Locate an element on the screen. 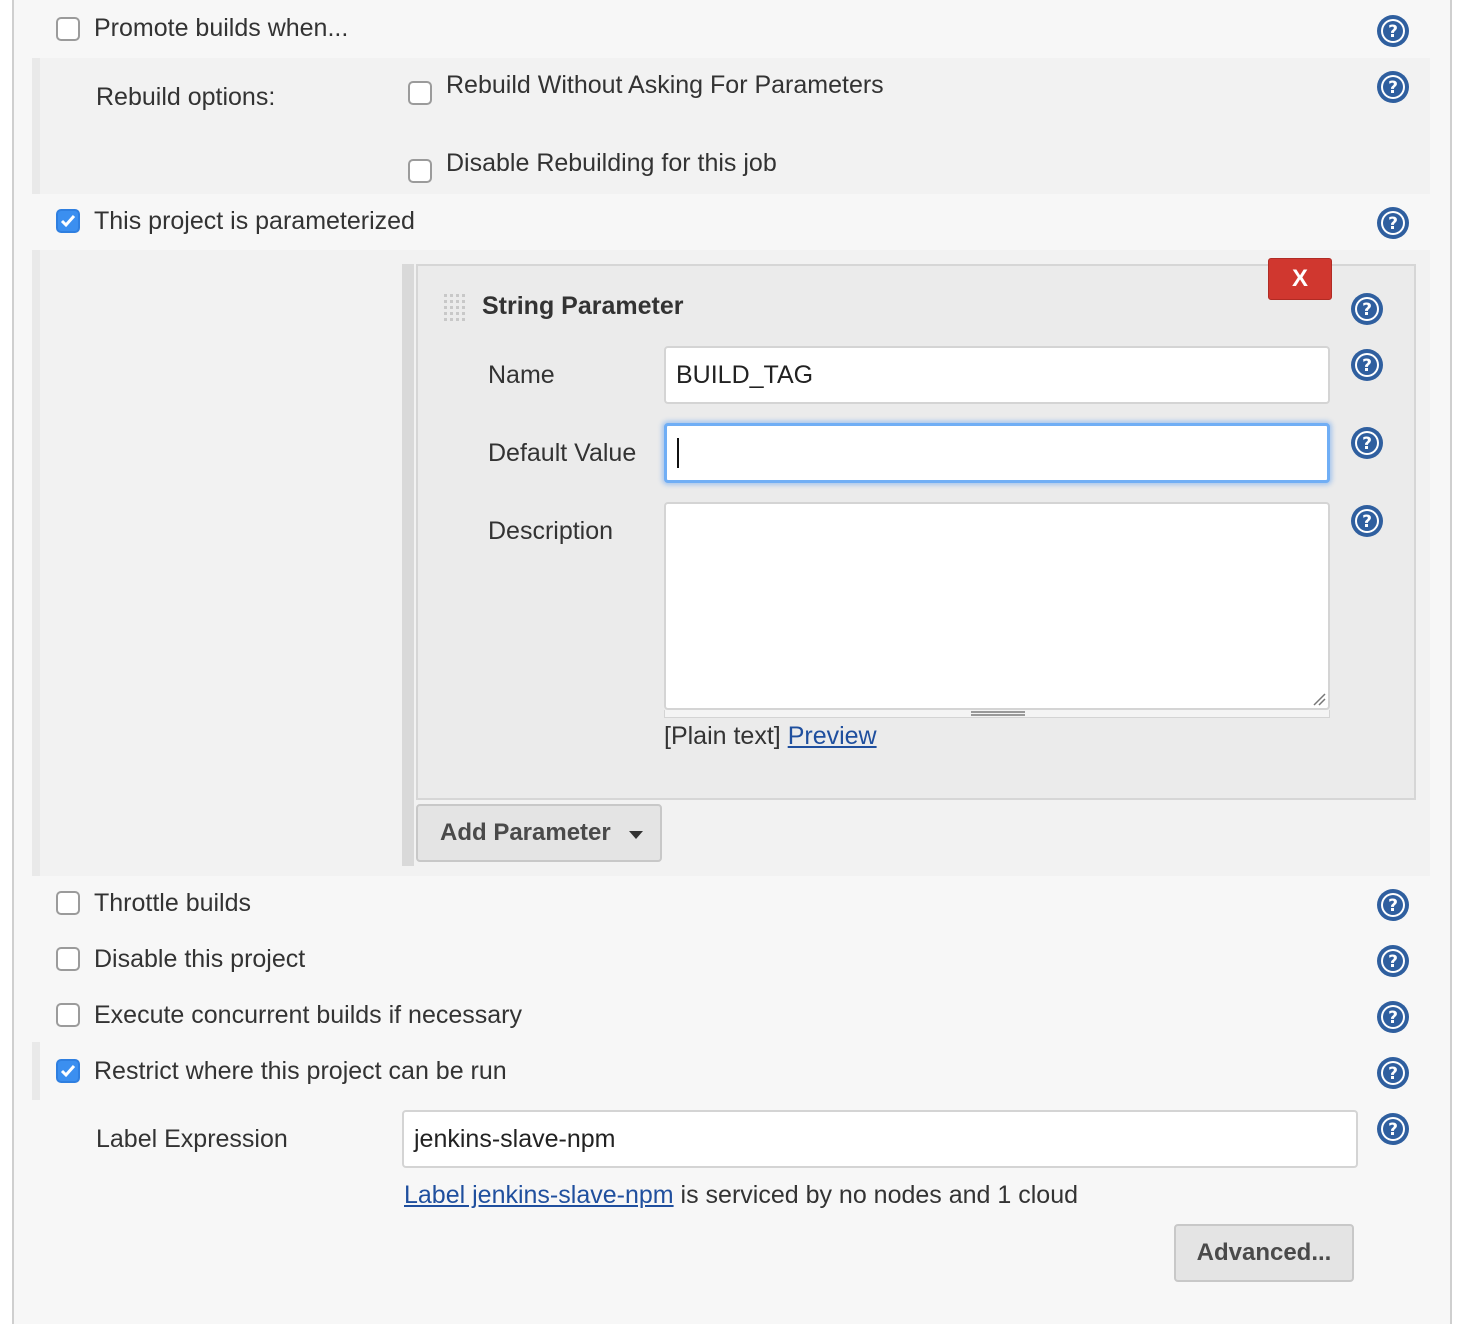  description-label: Description is located at coordinates (551, 531).